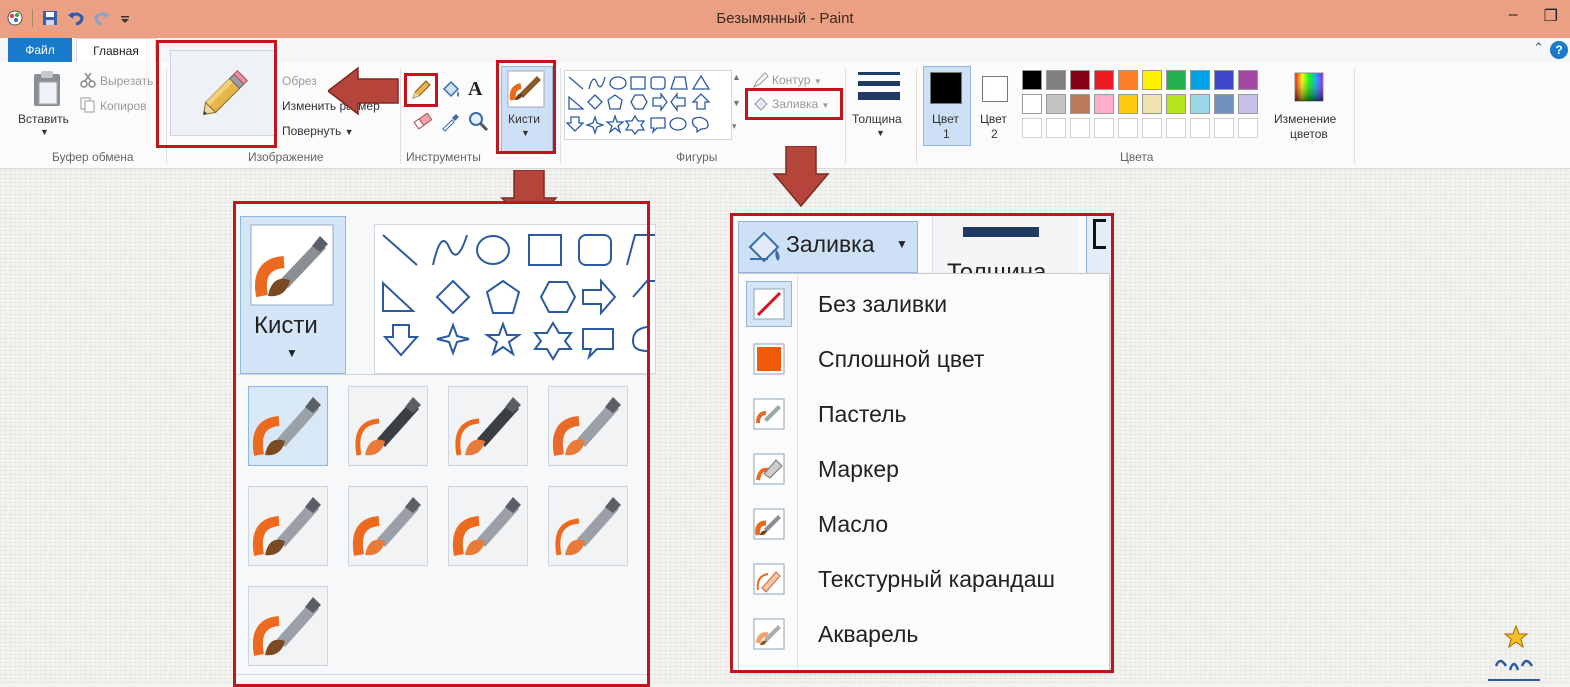 The width and height of the screenshot is (1570, 687). I want to click on arrow-left-icon, so click(363, 91).